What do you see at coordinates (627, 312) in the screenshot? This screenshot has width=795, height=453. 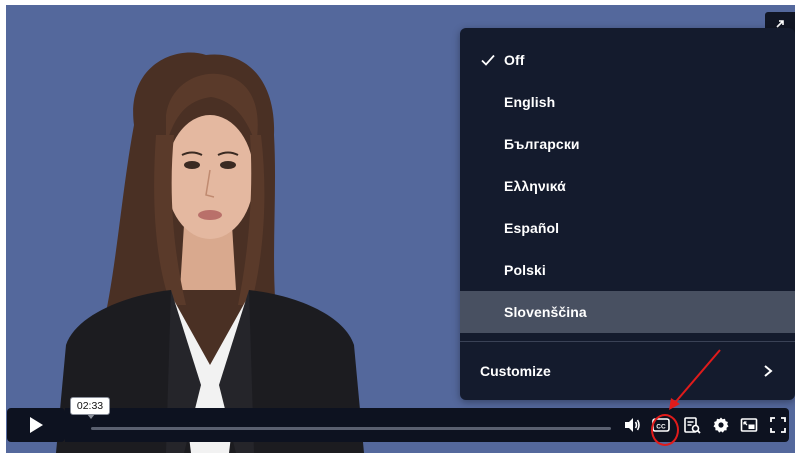 I see `caption-option-slovenian: Slovenščina` at bounding box center [627, 312].